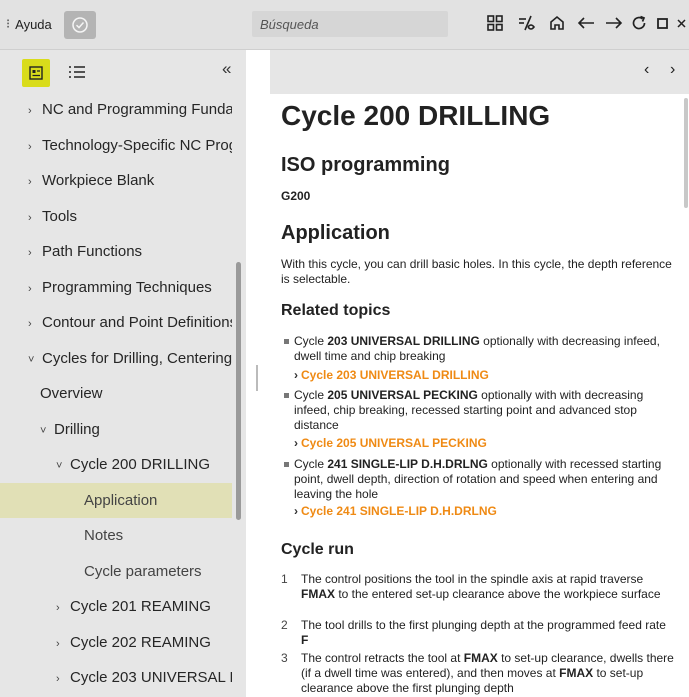 The height and width of the screenshot is (697, 689). Describe the element at coordinates (646, 70) in the screenshot. I see `previous-page-icon: ‹` at that location.